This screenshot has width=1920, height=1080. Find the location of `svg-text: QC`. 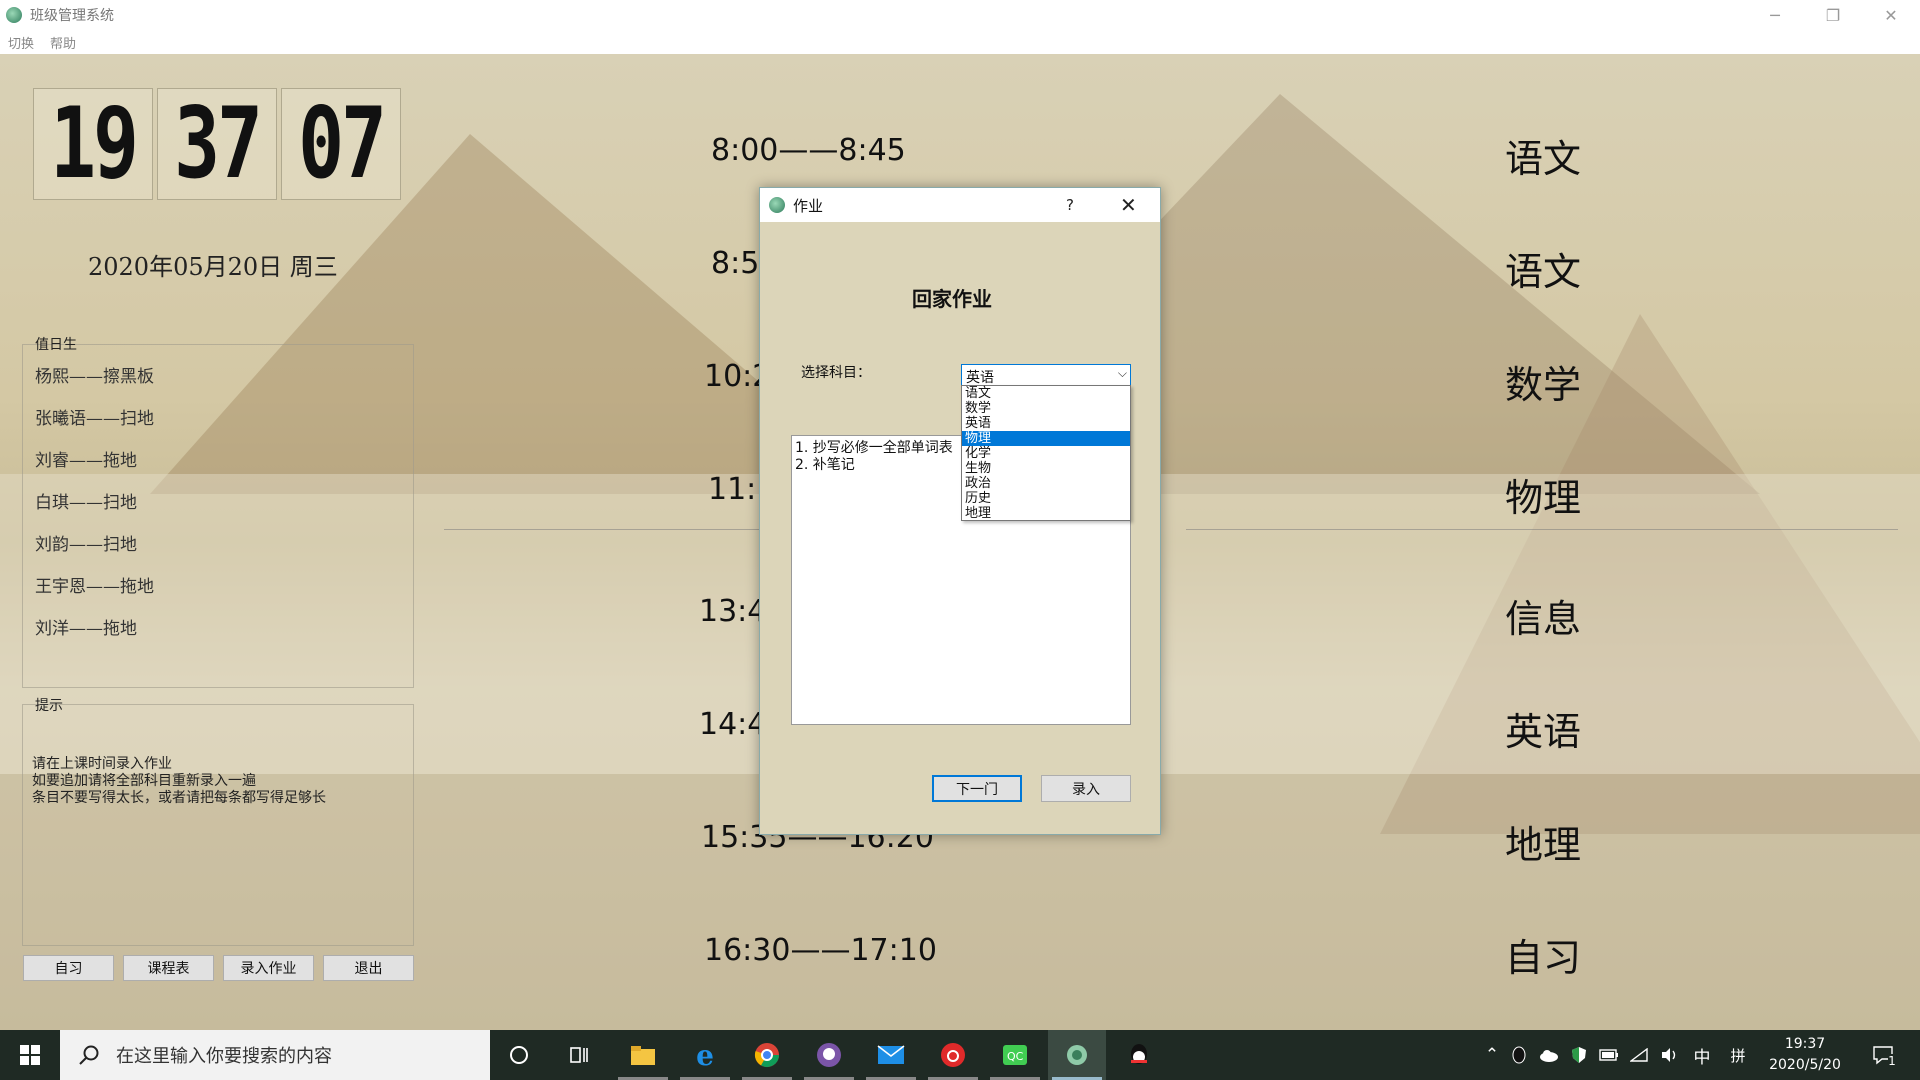

svg-text: QC is located at coordinates (1015, 1056).